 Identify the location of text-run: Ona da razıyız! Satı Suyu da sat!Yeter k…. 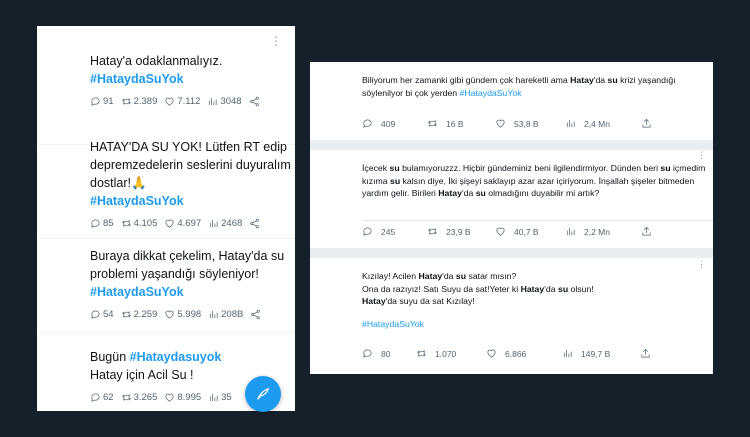
(441, 288).